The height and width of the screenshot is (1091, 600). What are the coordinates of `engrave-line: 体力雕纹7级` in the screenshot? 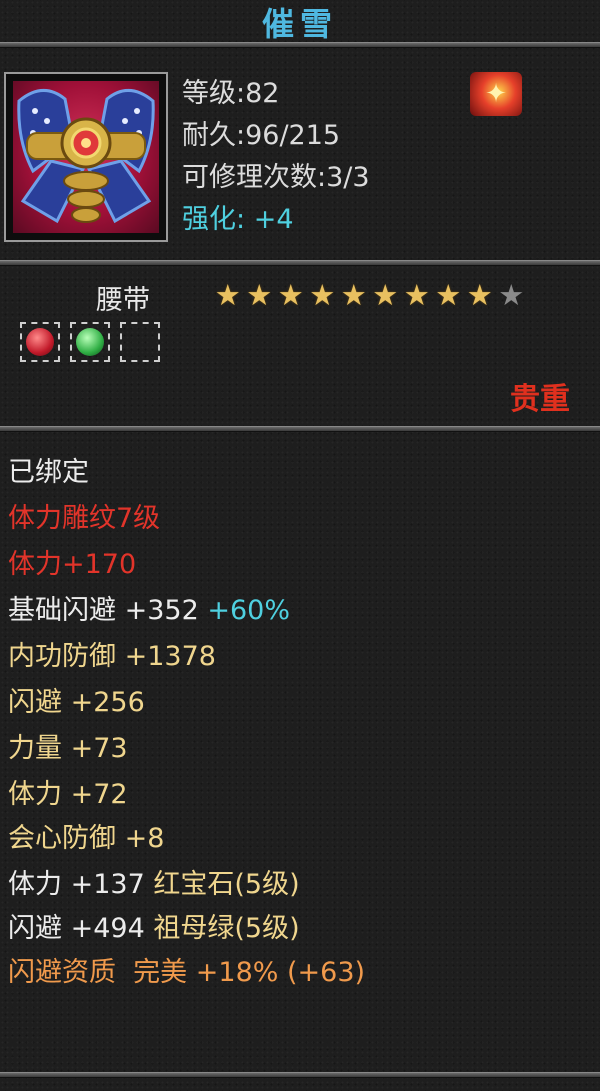 It's located at (84, 518).